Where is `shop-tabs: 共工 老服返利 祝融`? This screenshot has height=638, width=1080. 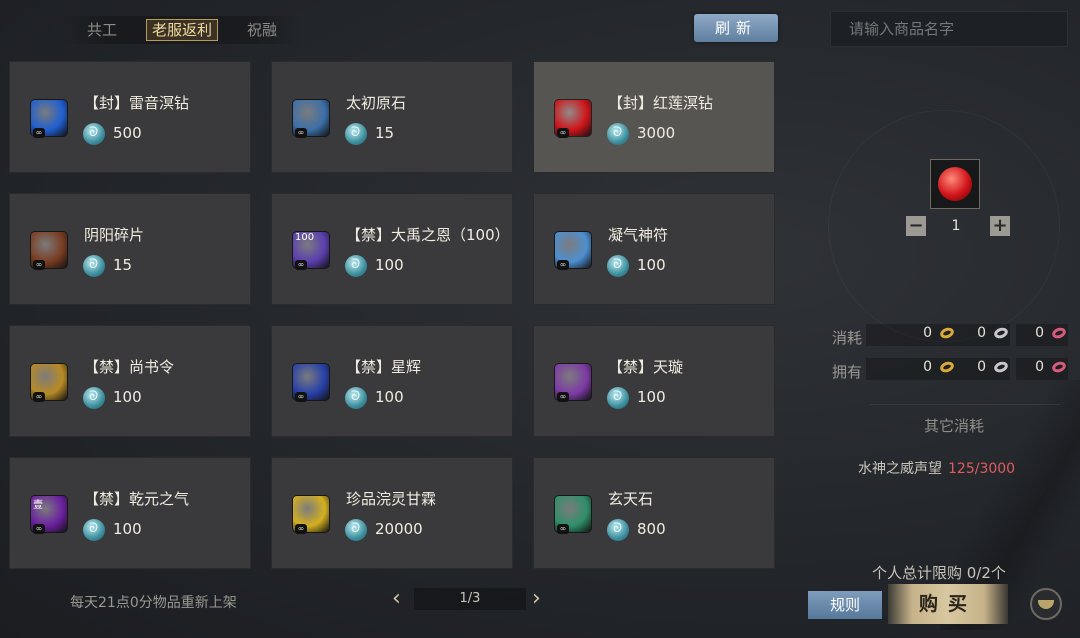 shop-tabs: 共工 老服返利 祝融 is located at coordinates (182, 30).